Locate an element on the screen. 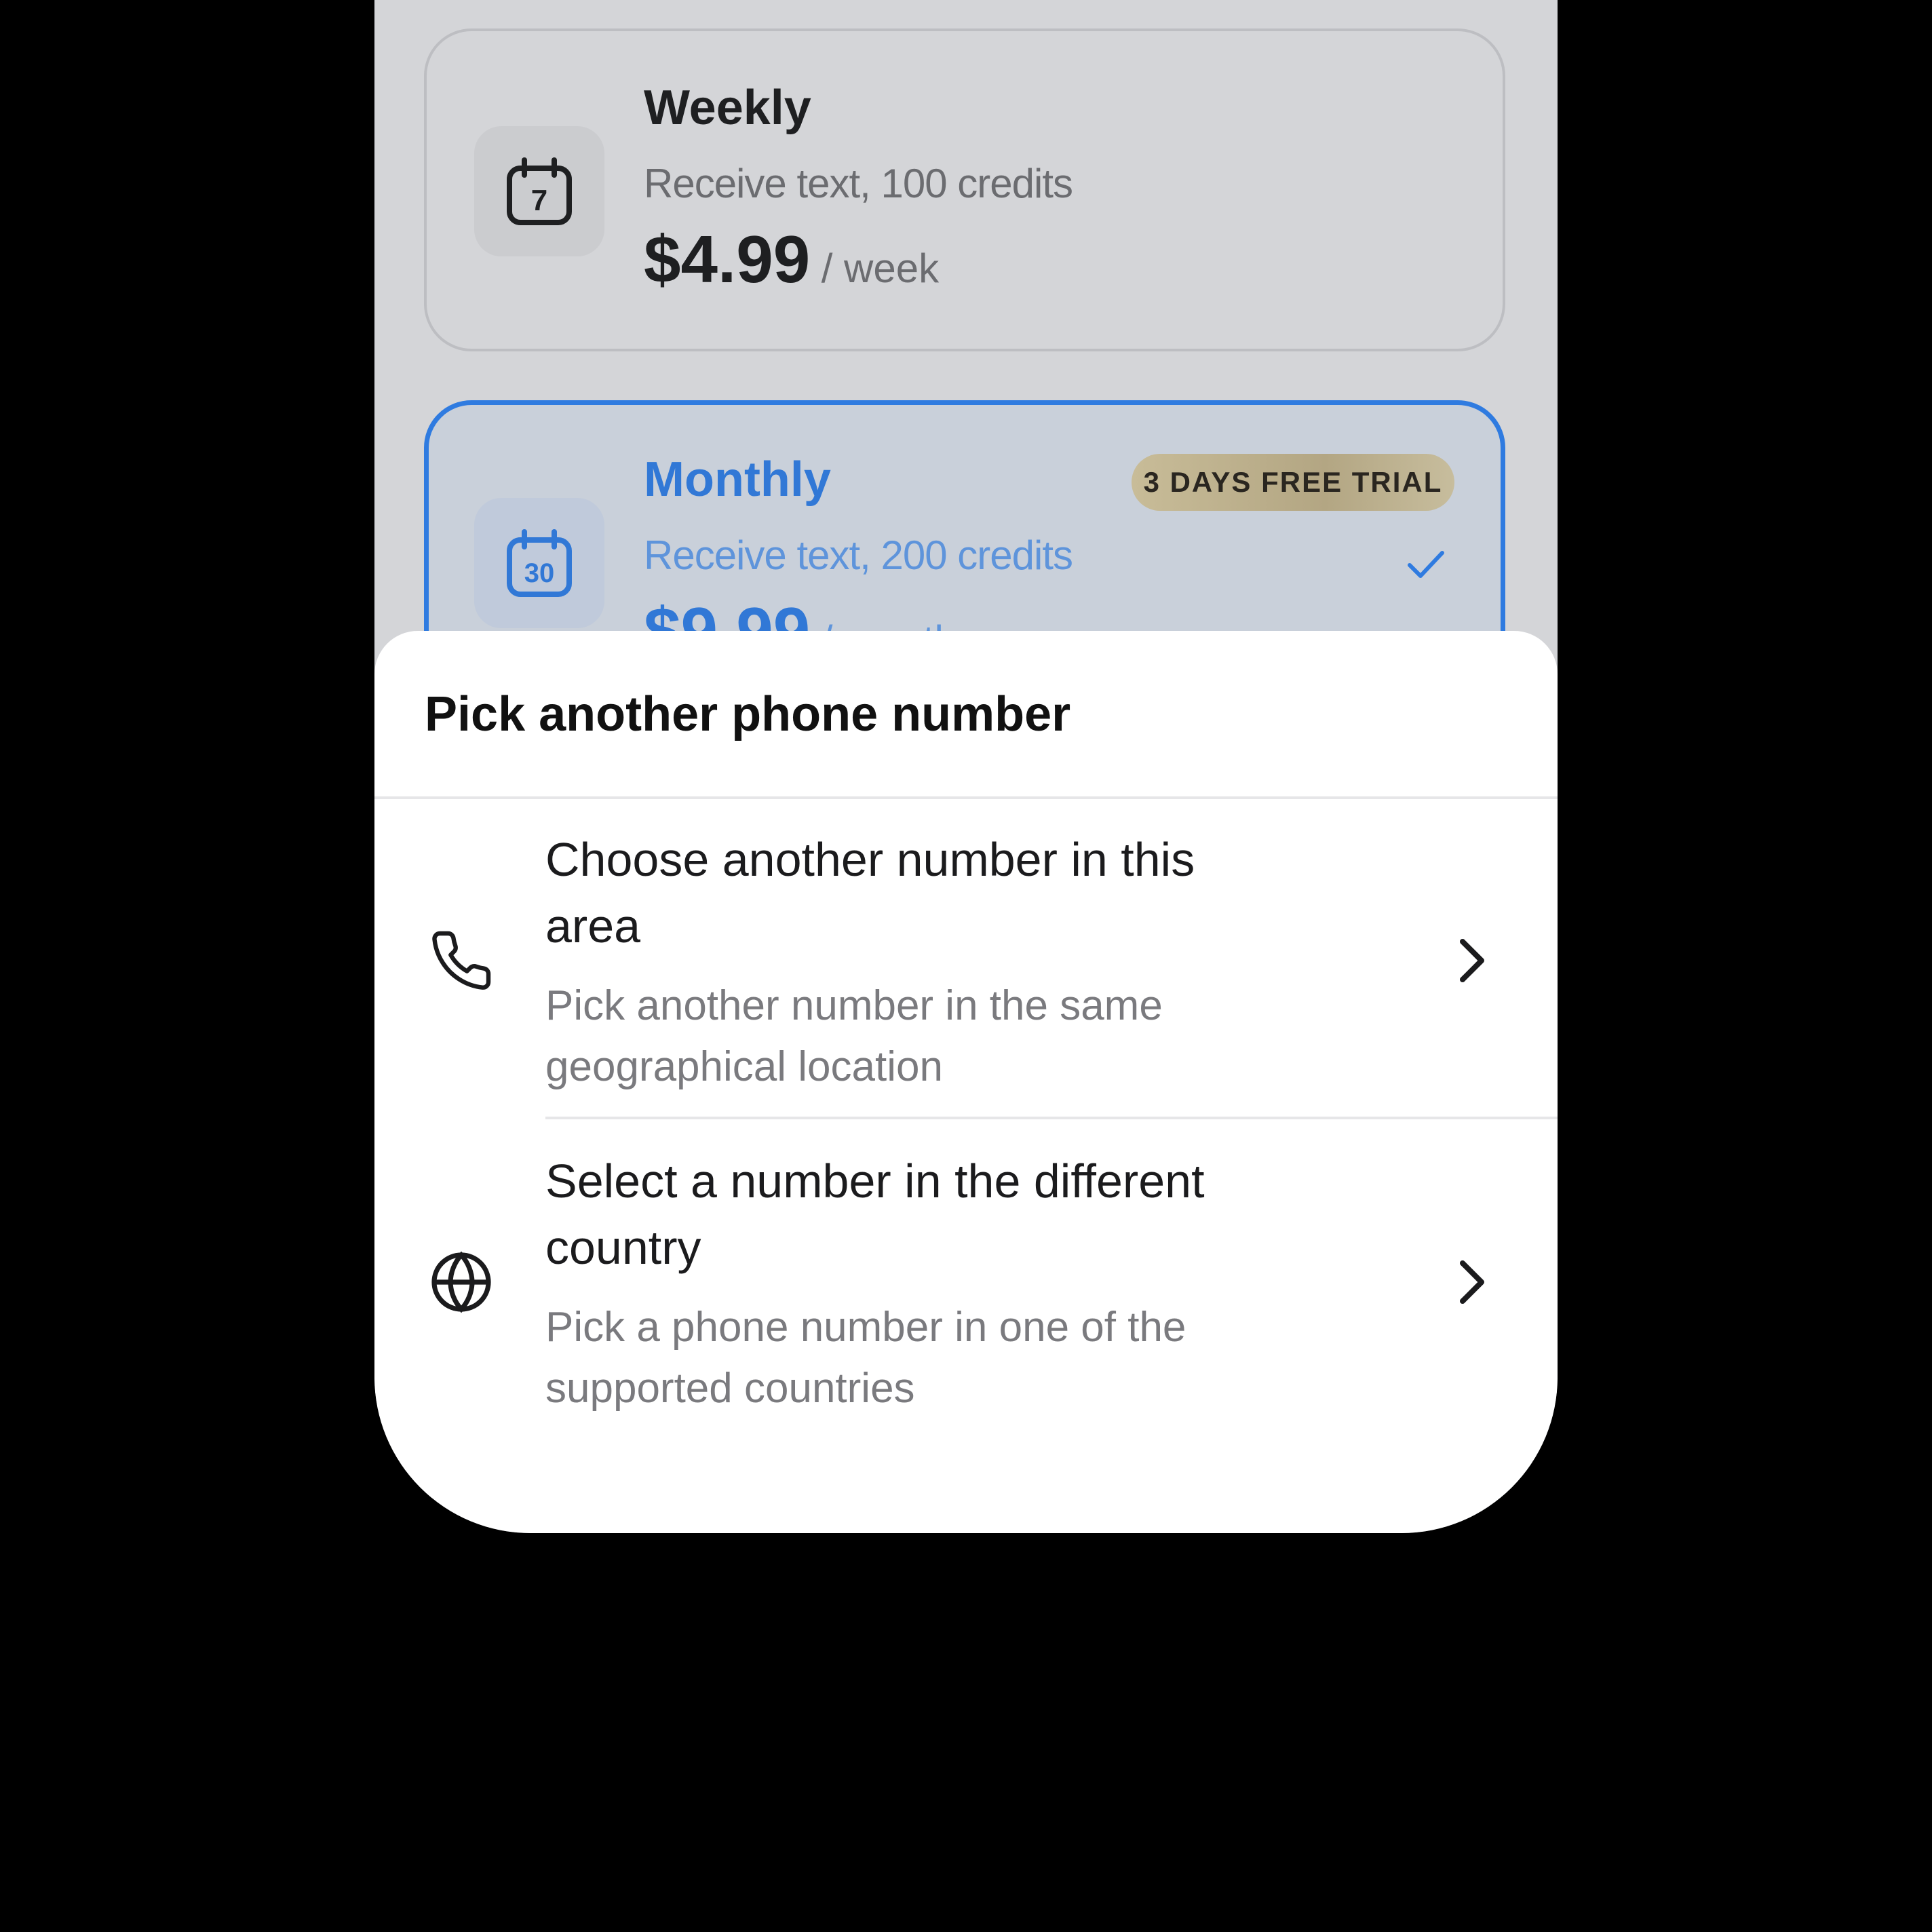 This screenshot has width=1932, height=1932. plan-title: Weekly is located at coordinates (727, 108).